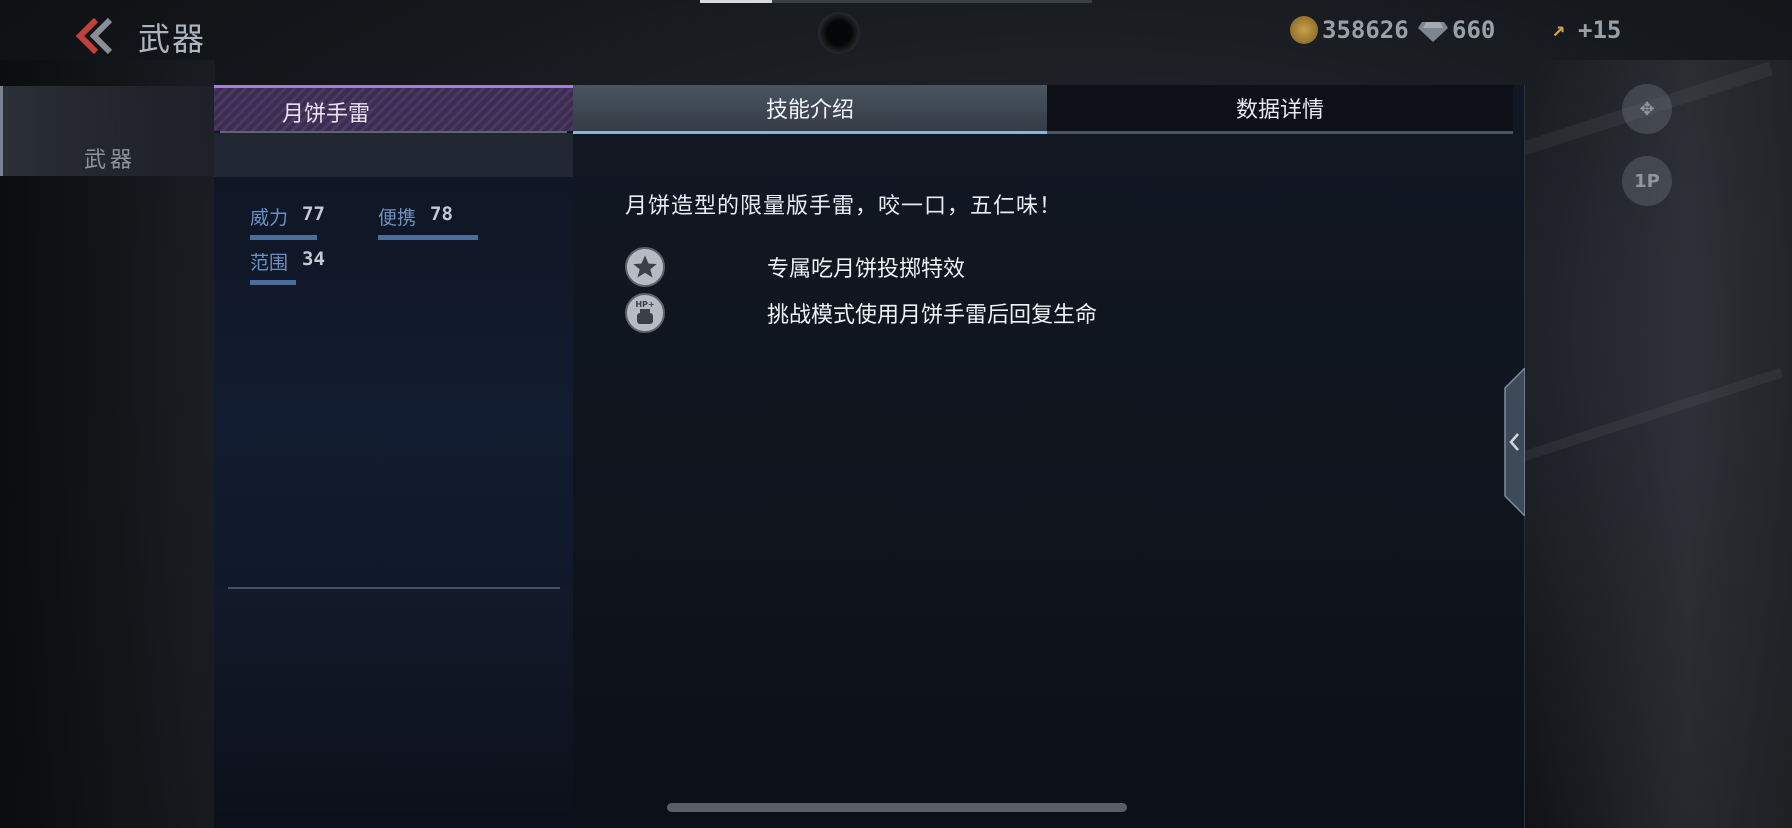  Describe the element at coordinates (393, 708) in the screenshot. I see `weapon-info-footer` at that location.